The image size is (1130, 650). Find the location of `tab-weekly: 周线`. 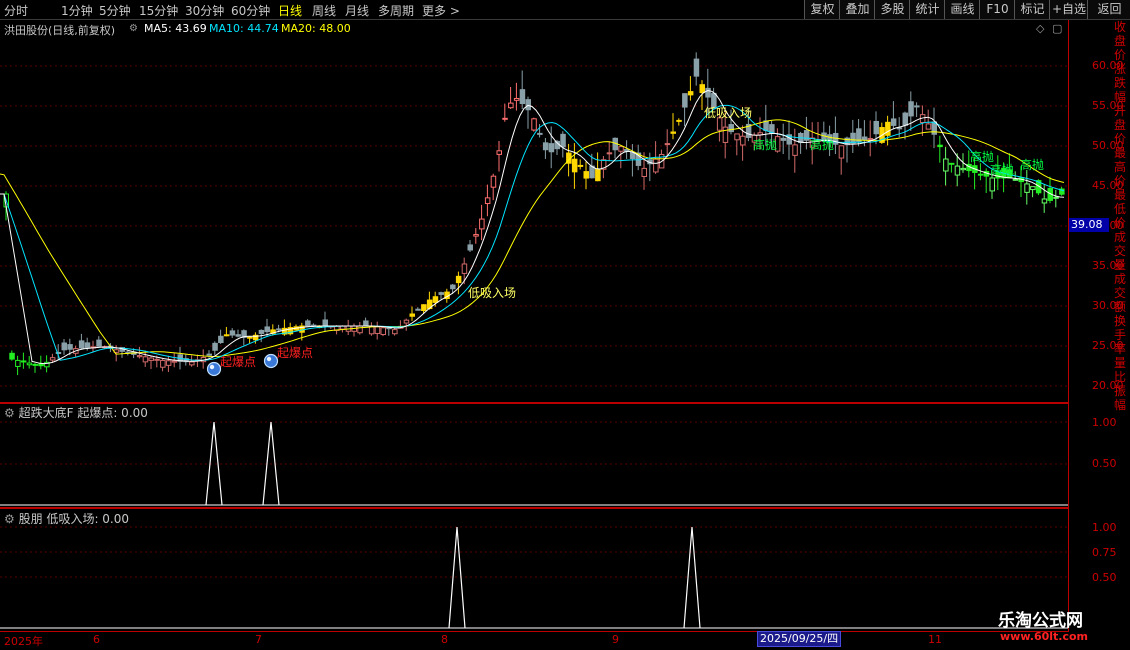

tab-weekly: 周线 is located at coordinates (324, 10).